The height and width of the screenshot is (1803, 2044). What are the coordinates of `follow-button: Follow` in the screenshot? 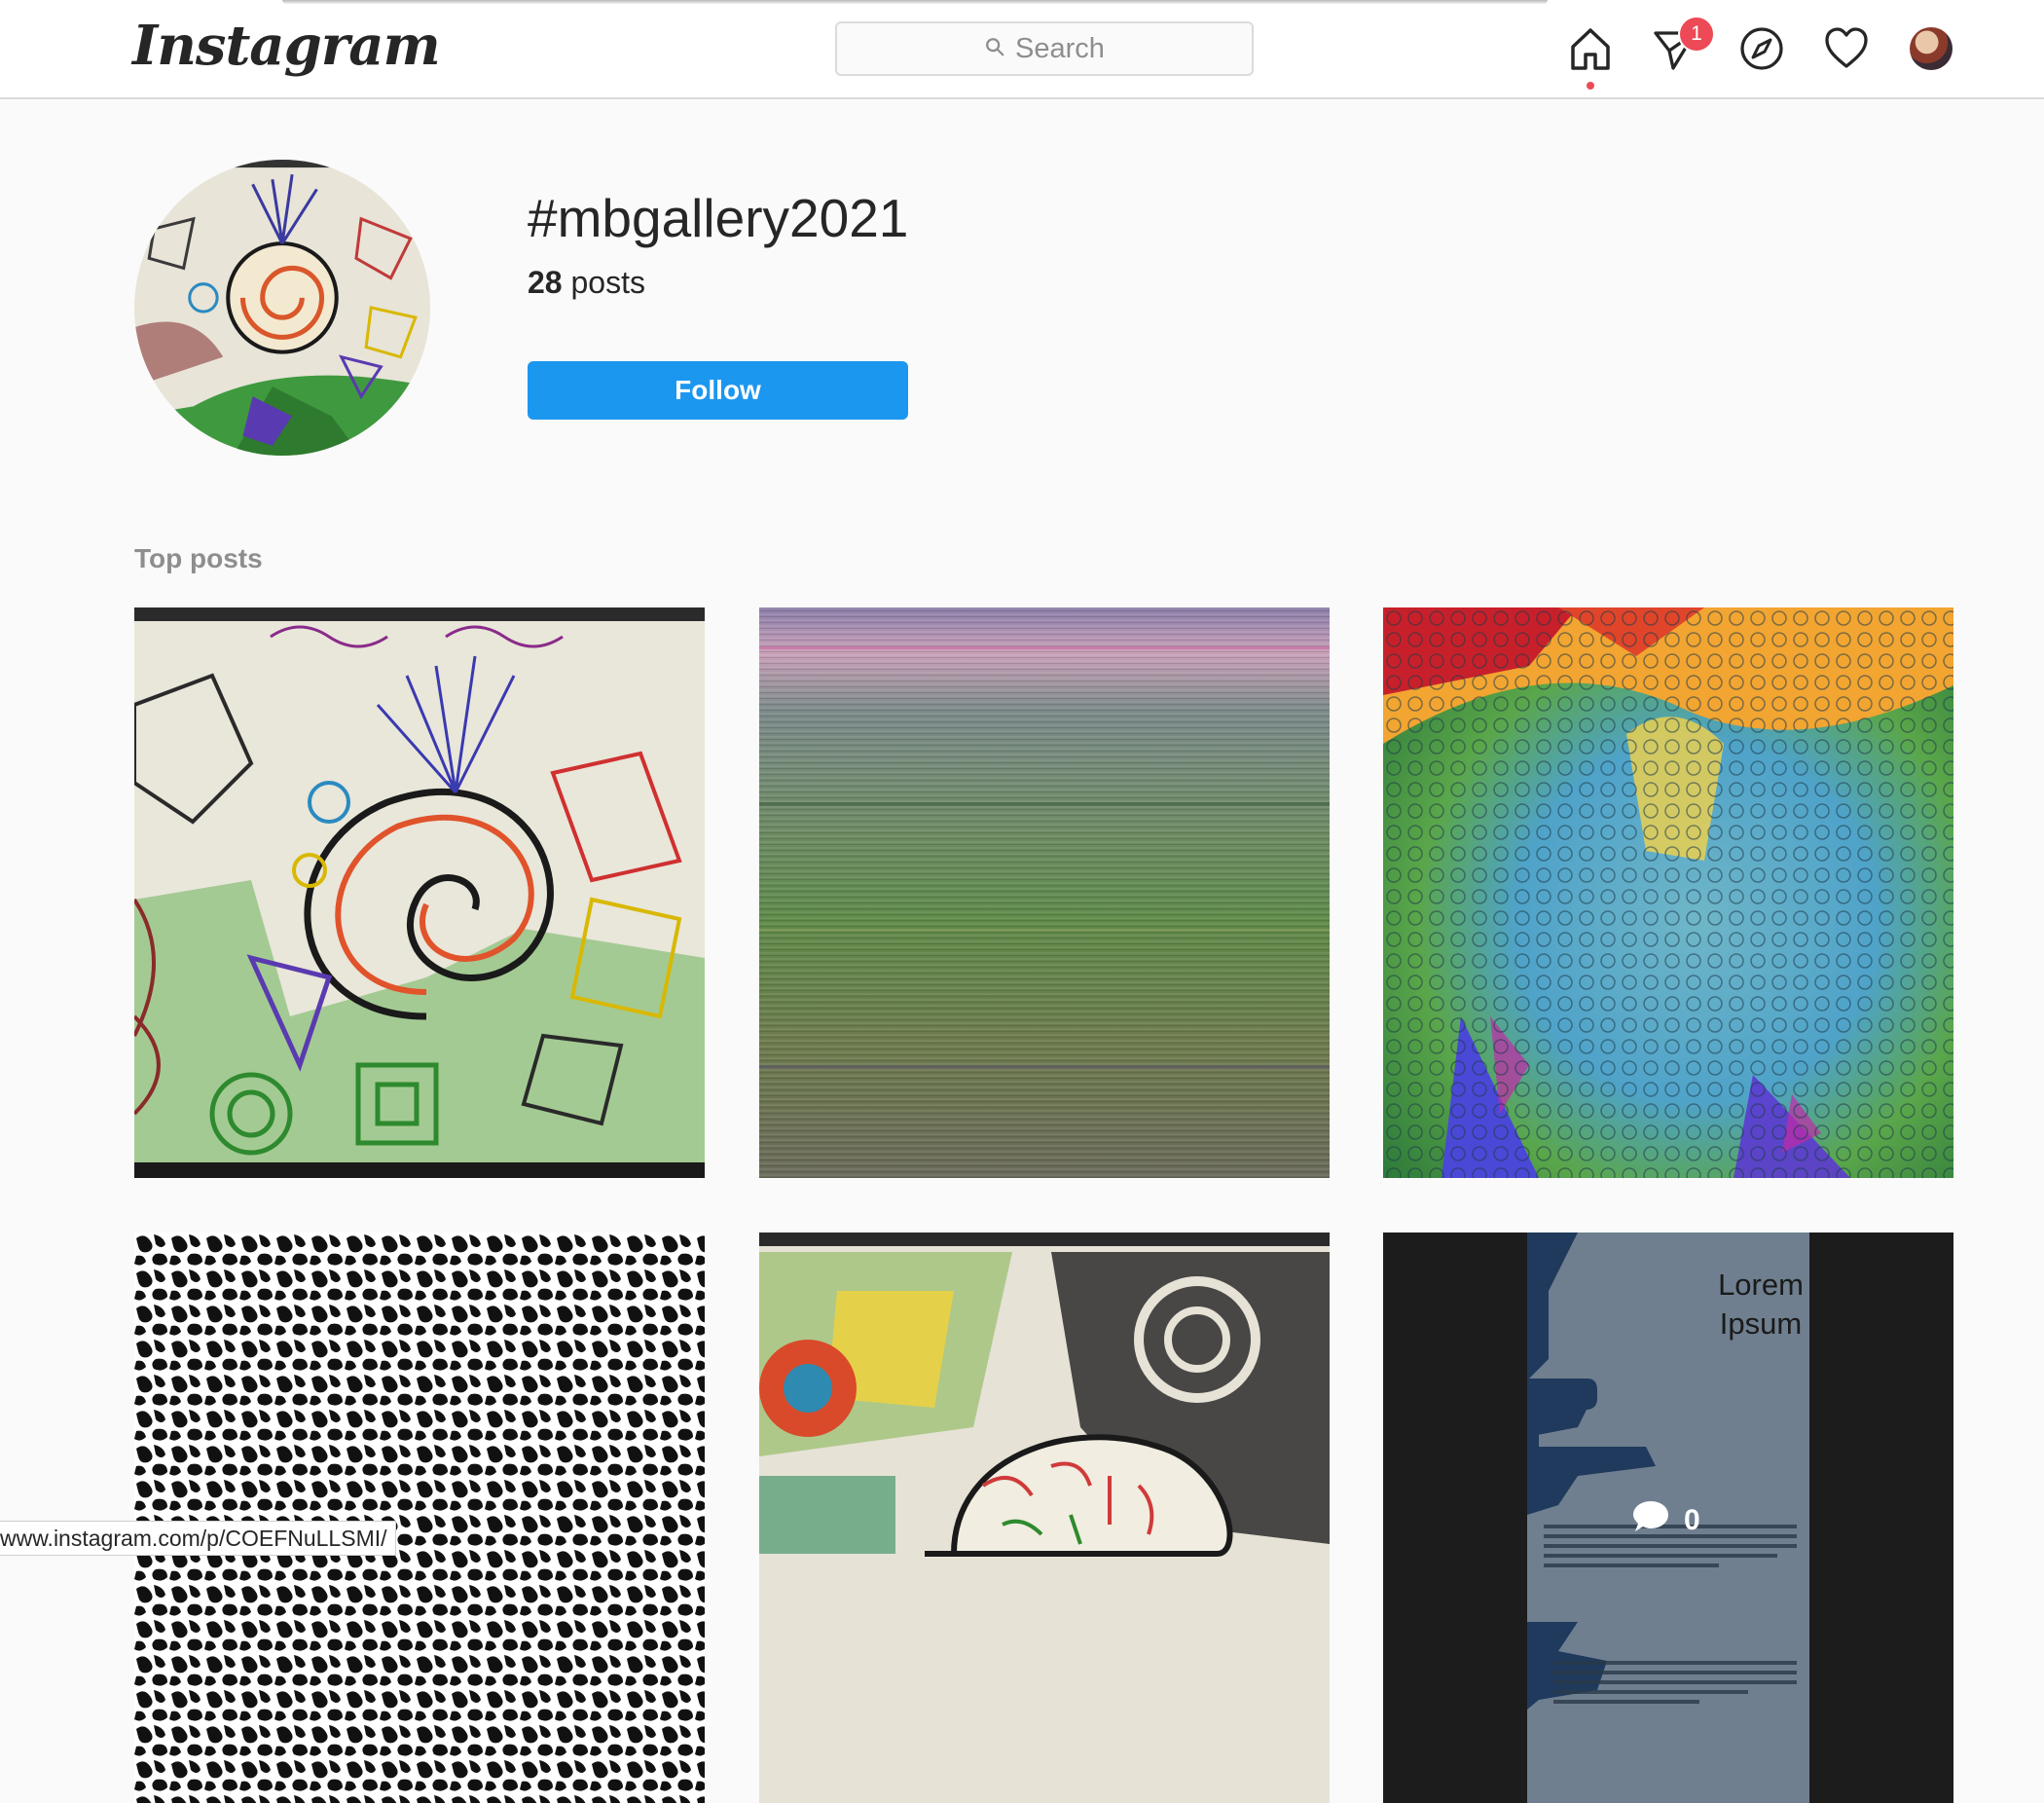 It's located at (718, 390).